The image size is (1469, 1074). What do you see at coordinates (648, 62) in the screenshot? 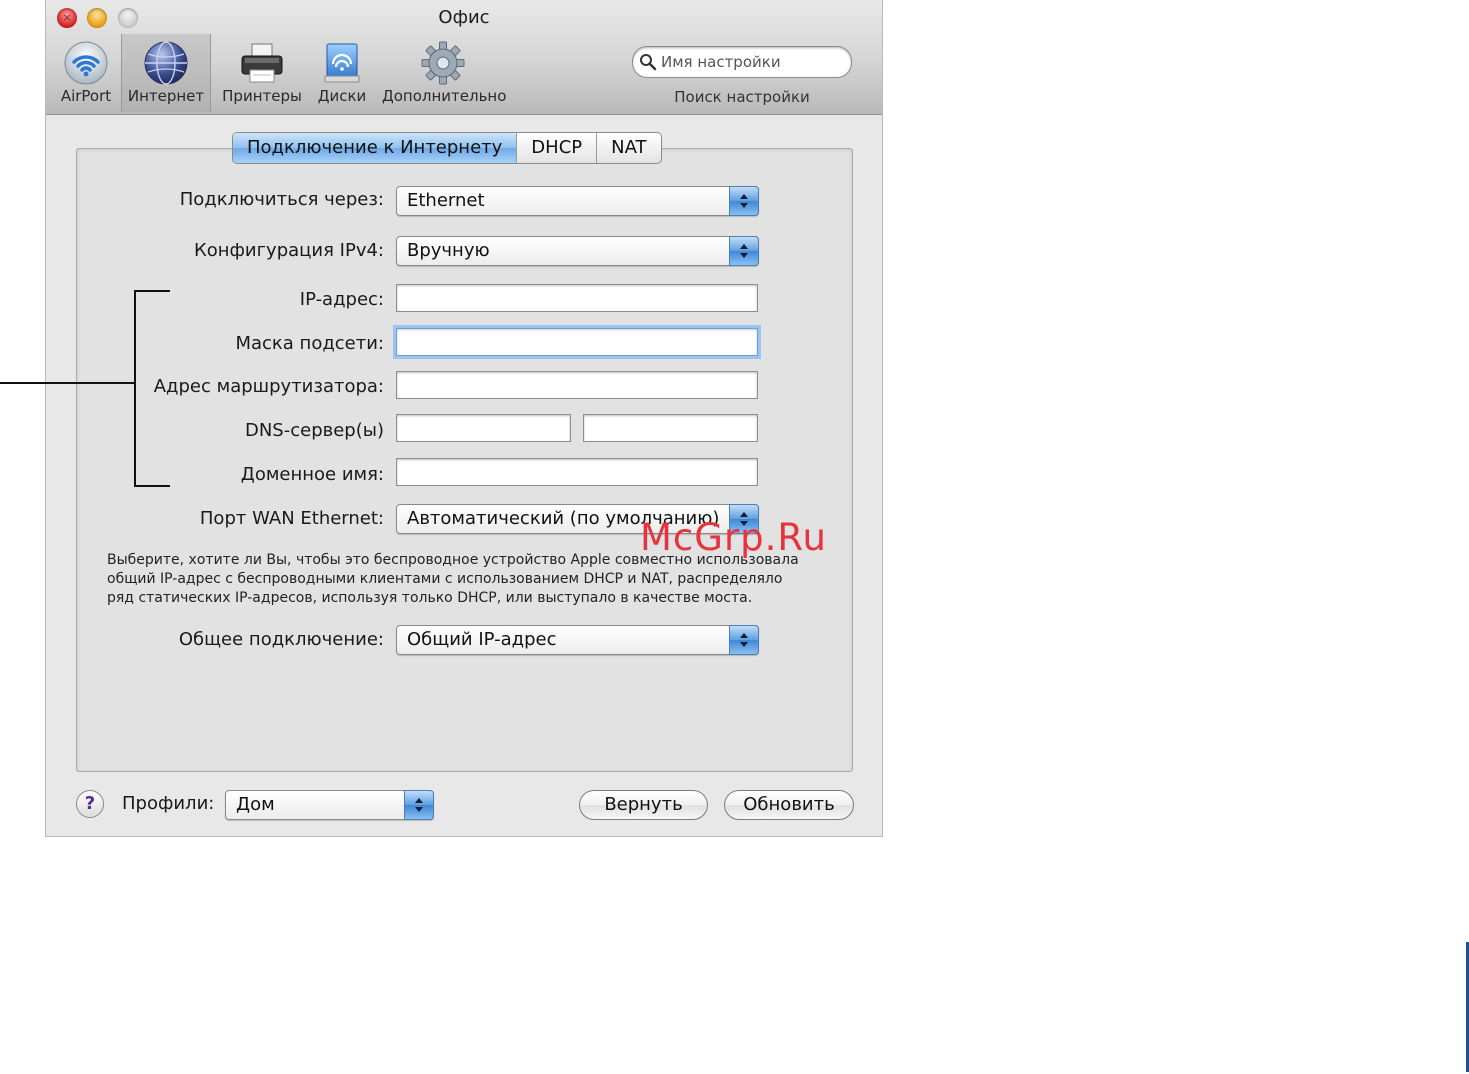
I see `search-icon` at bounding box center [648, 62].